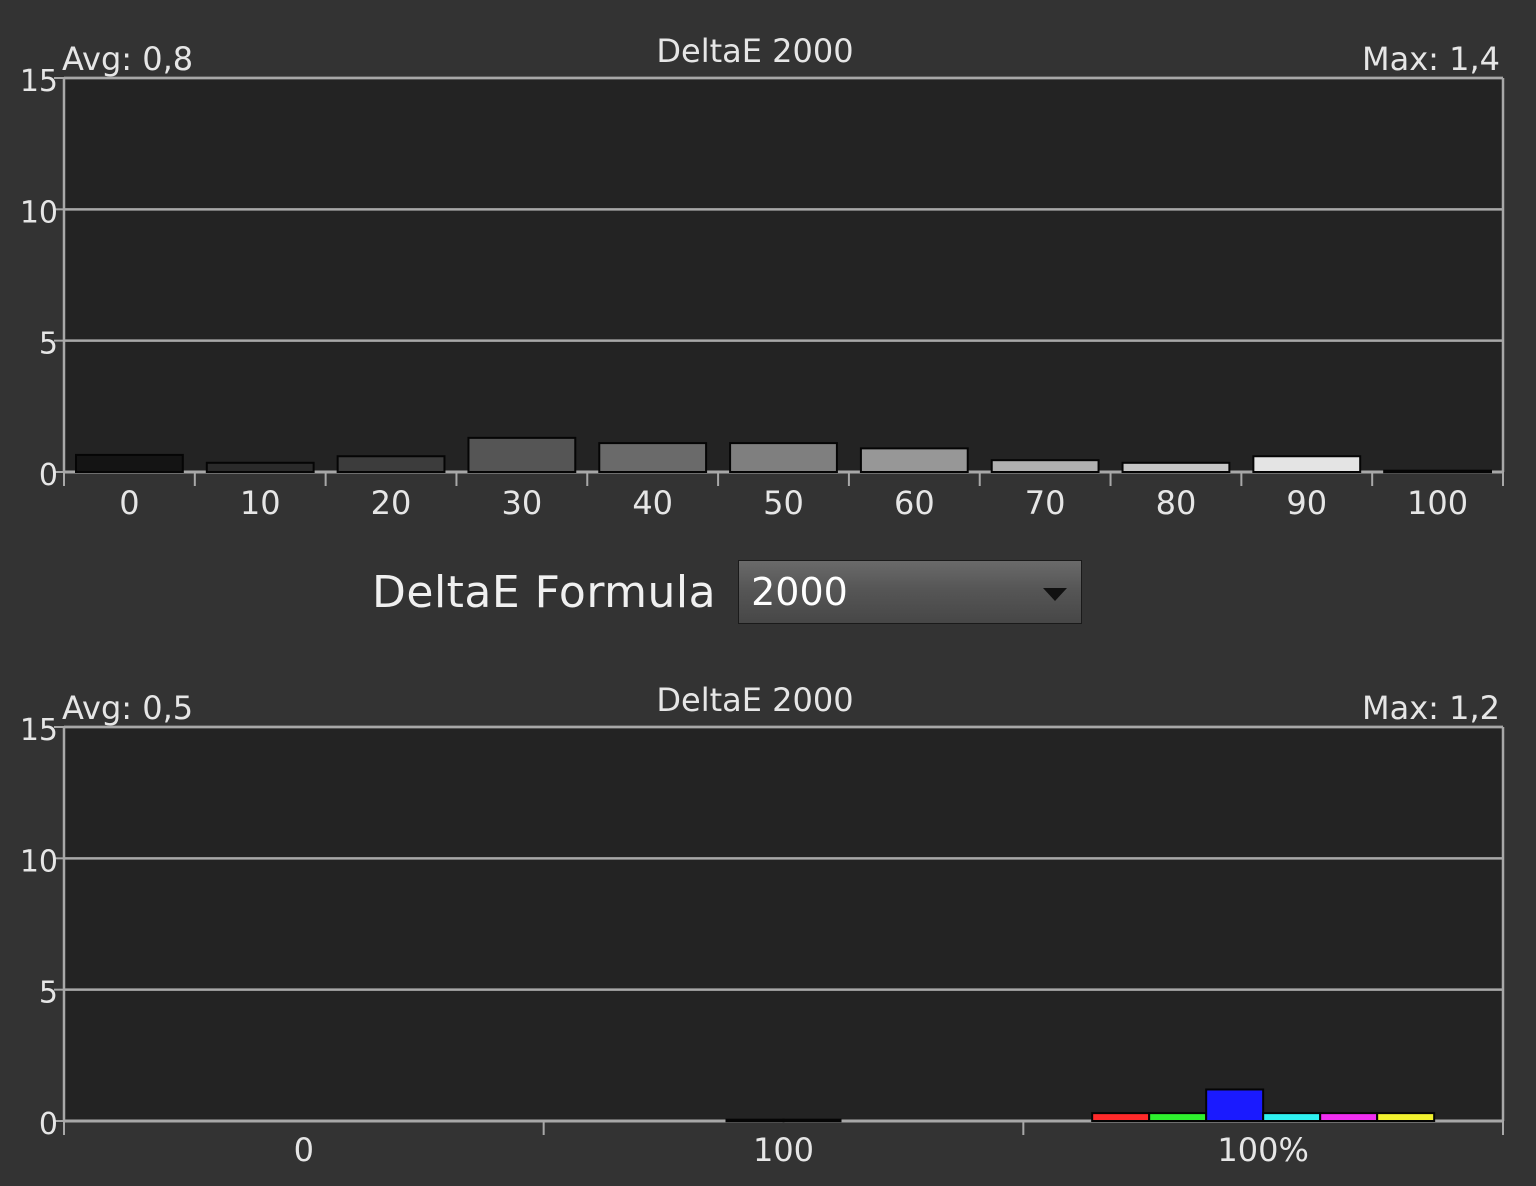 This screenshot has height=1186, width=1536. I want to click on avg-label: Avg: 0,8, so click(127, 59).